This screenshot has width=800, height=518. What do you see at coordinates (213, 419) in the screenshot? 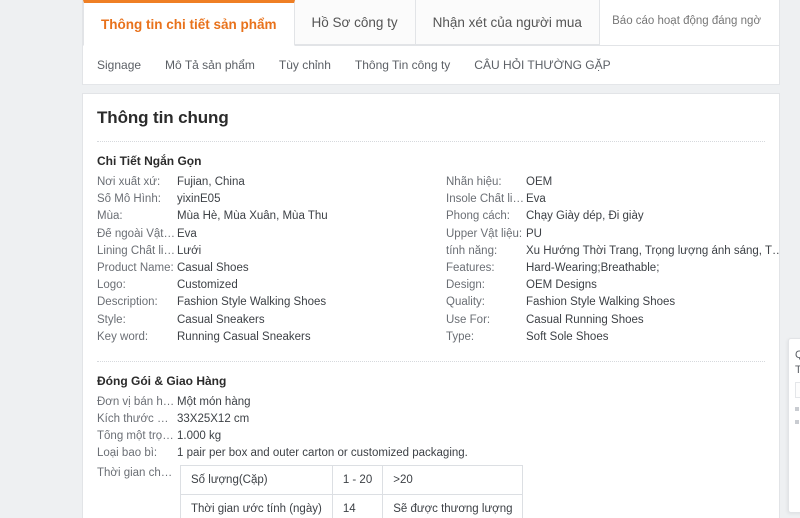
I see `packaging-value: 33X25X12 cm` at bounding box center [213, 419].